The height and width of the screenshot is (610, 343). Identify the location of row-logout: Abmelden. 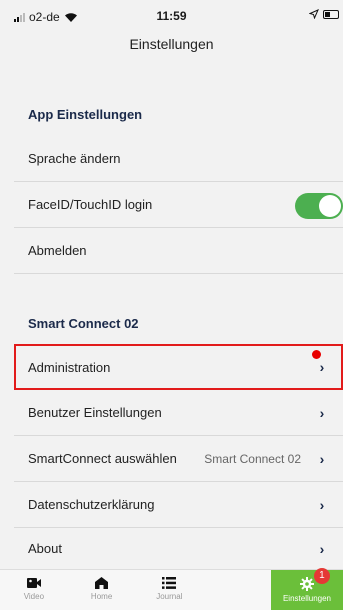
(178, 251).